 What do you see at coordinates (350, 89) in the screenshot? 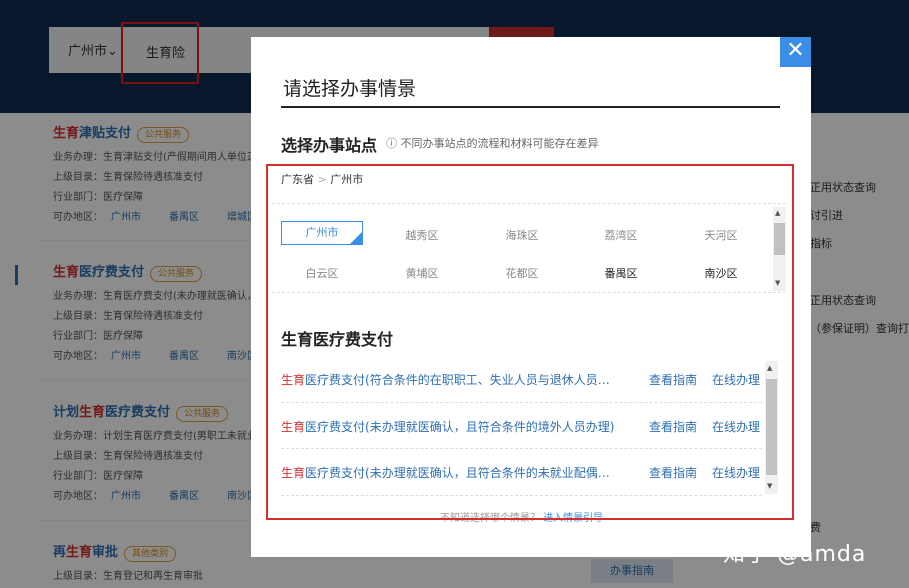
I see `dialog-title: 请选择办事情景` at bounding box center [350, 89].